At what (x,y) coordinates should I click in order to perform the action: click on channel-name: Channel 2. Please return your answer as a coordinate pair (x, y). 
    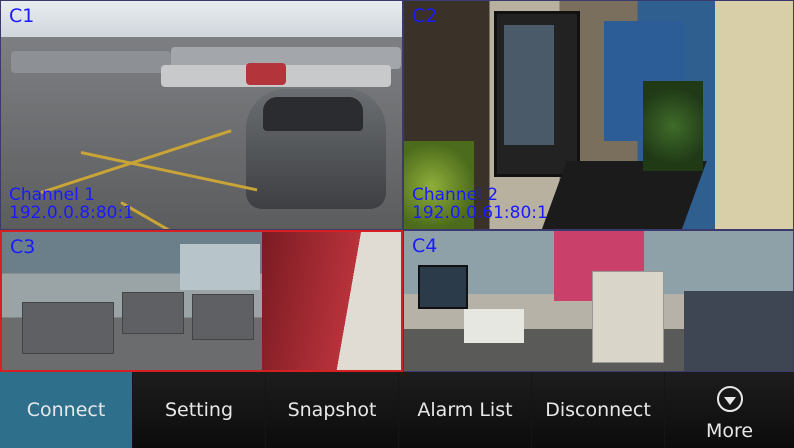
    Looking at the image, I should click on (455, 194).